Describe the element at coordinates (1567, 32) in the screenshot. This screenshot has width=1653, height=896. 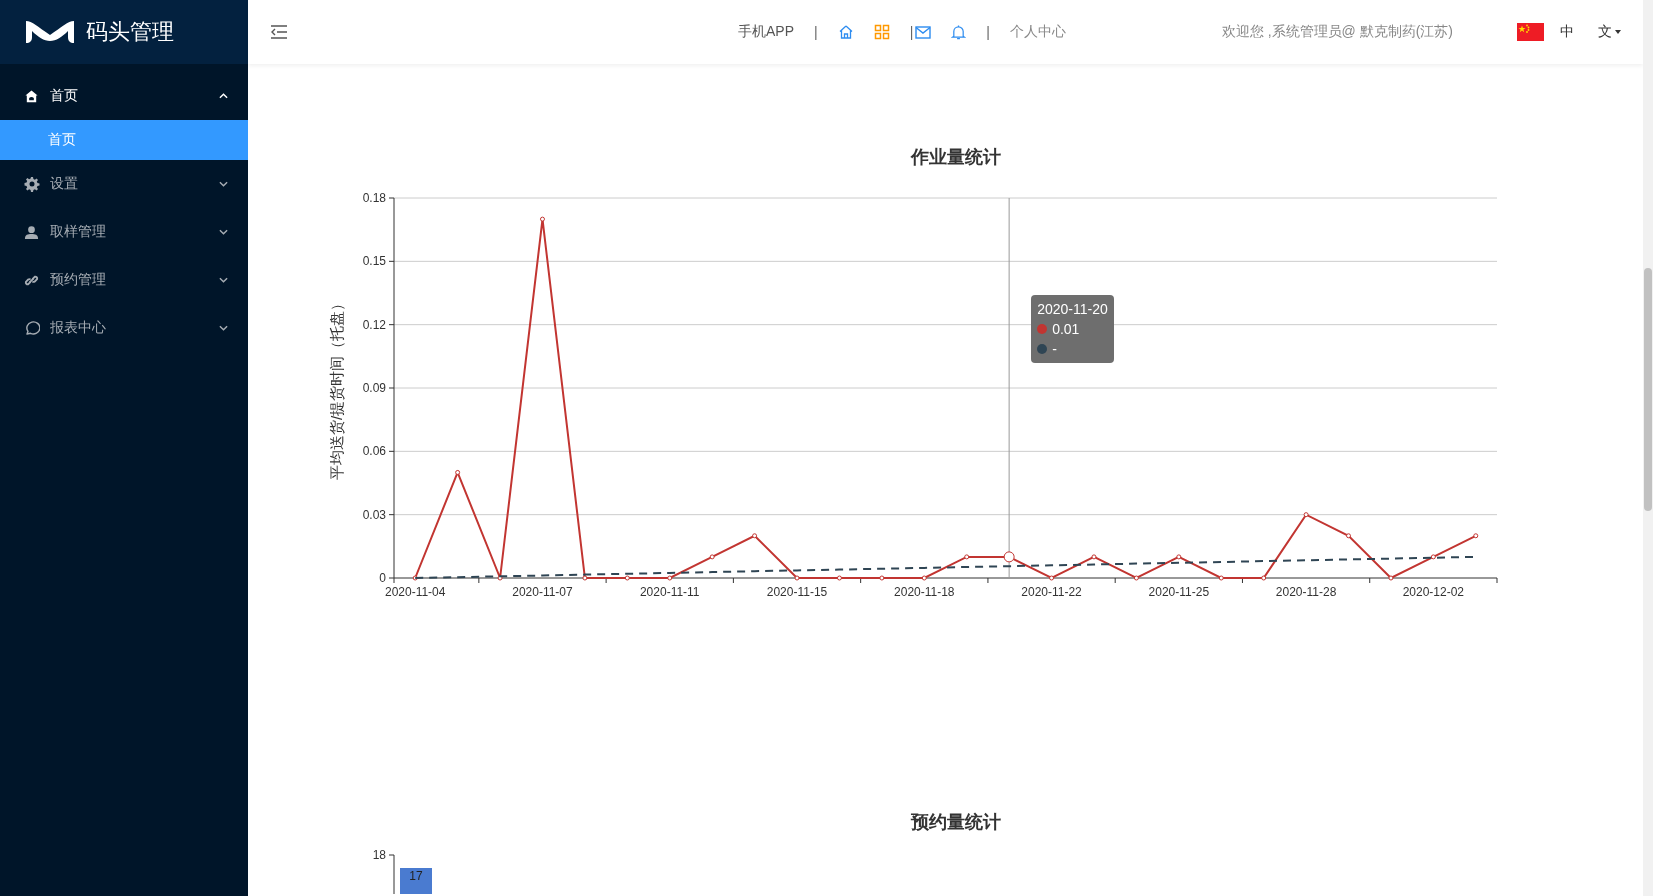
I see `language-label: 中` at that location.